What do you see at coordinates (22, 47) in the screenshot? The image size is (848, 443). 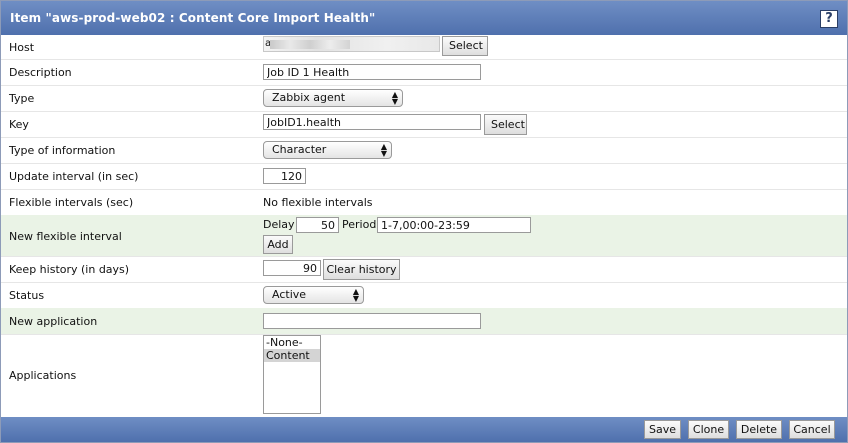 I see `host-label: Host` at bounding box center [22, 47].